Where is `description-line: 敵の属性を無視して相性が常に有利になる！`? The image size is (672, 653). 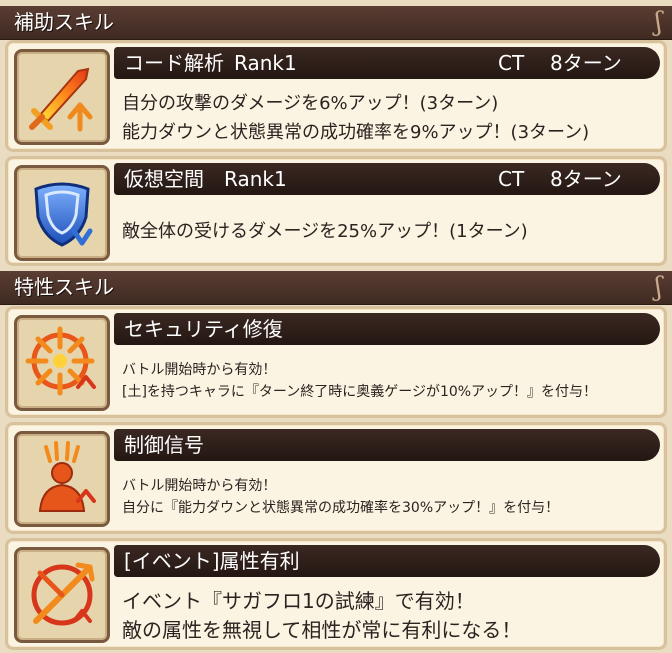 description-line: 敵の属性を無視して相性が常に有利になる！ is located at coordinates (322, 630).